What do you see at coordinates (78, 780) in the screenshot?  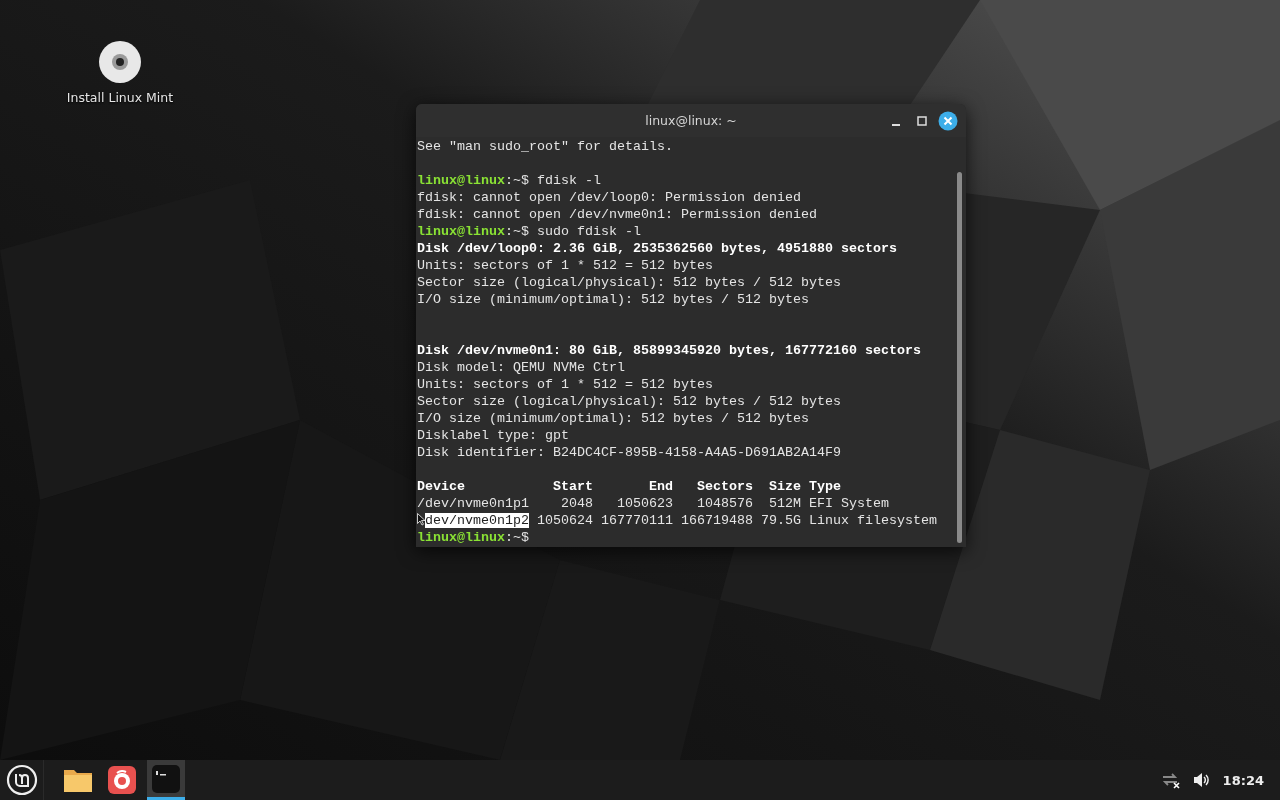 I see `folder-icon` at bounding box center [78, 780].